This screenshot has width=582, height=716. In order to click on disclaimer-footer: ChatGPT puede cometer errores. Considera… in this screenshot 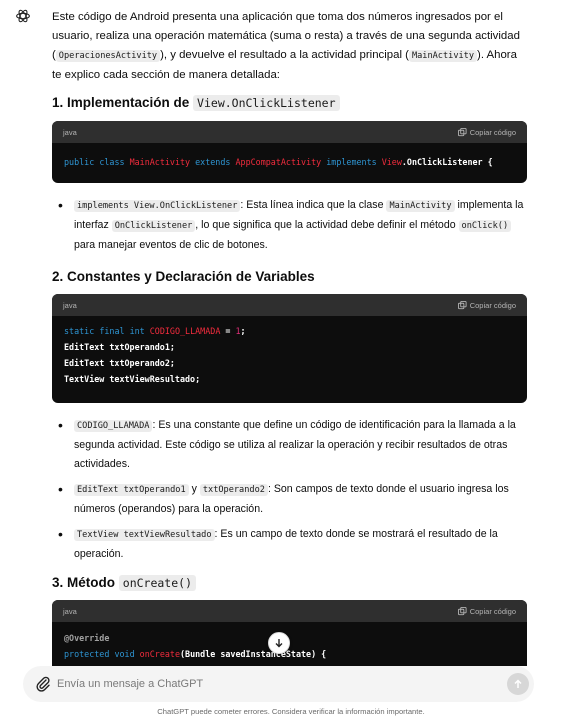, I will do `click(291, 711)`.